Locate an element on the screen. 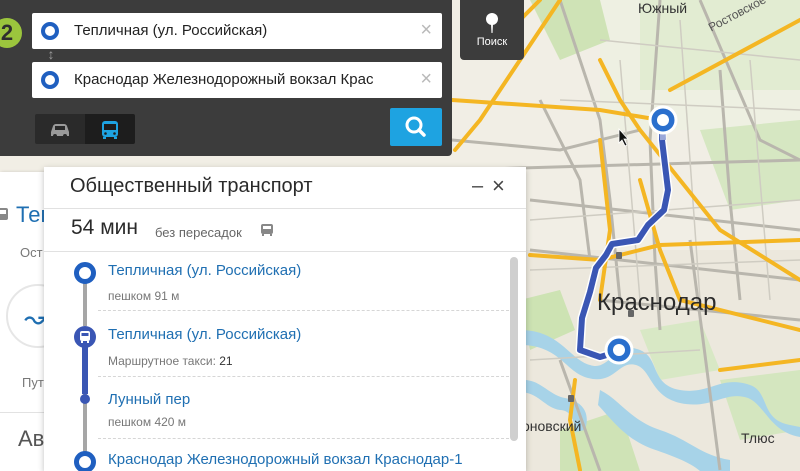 The image size is (800, 471). step-subtitle: пешком 420 м is located at coordinates (147, 422).